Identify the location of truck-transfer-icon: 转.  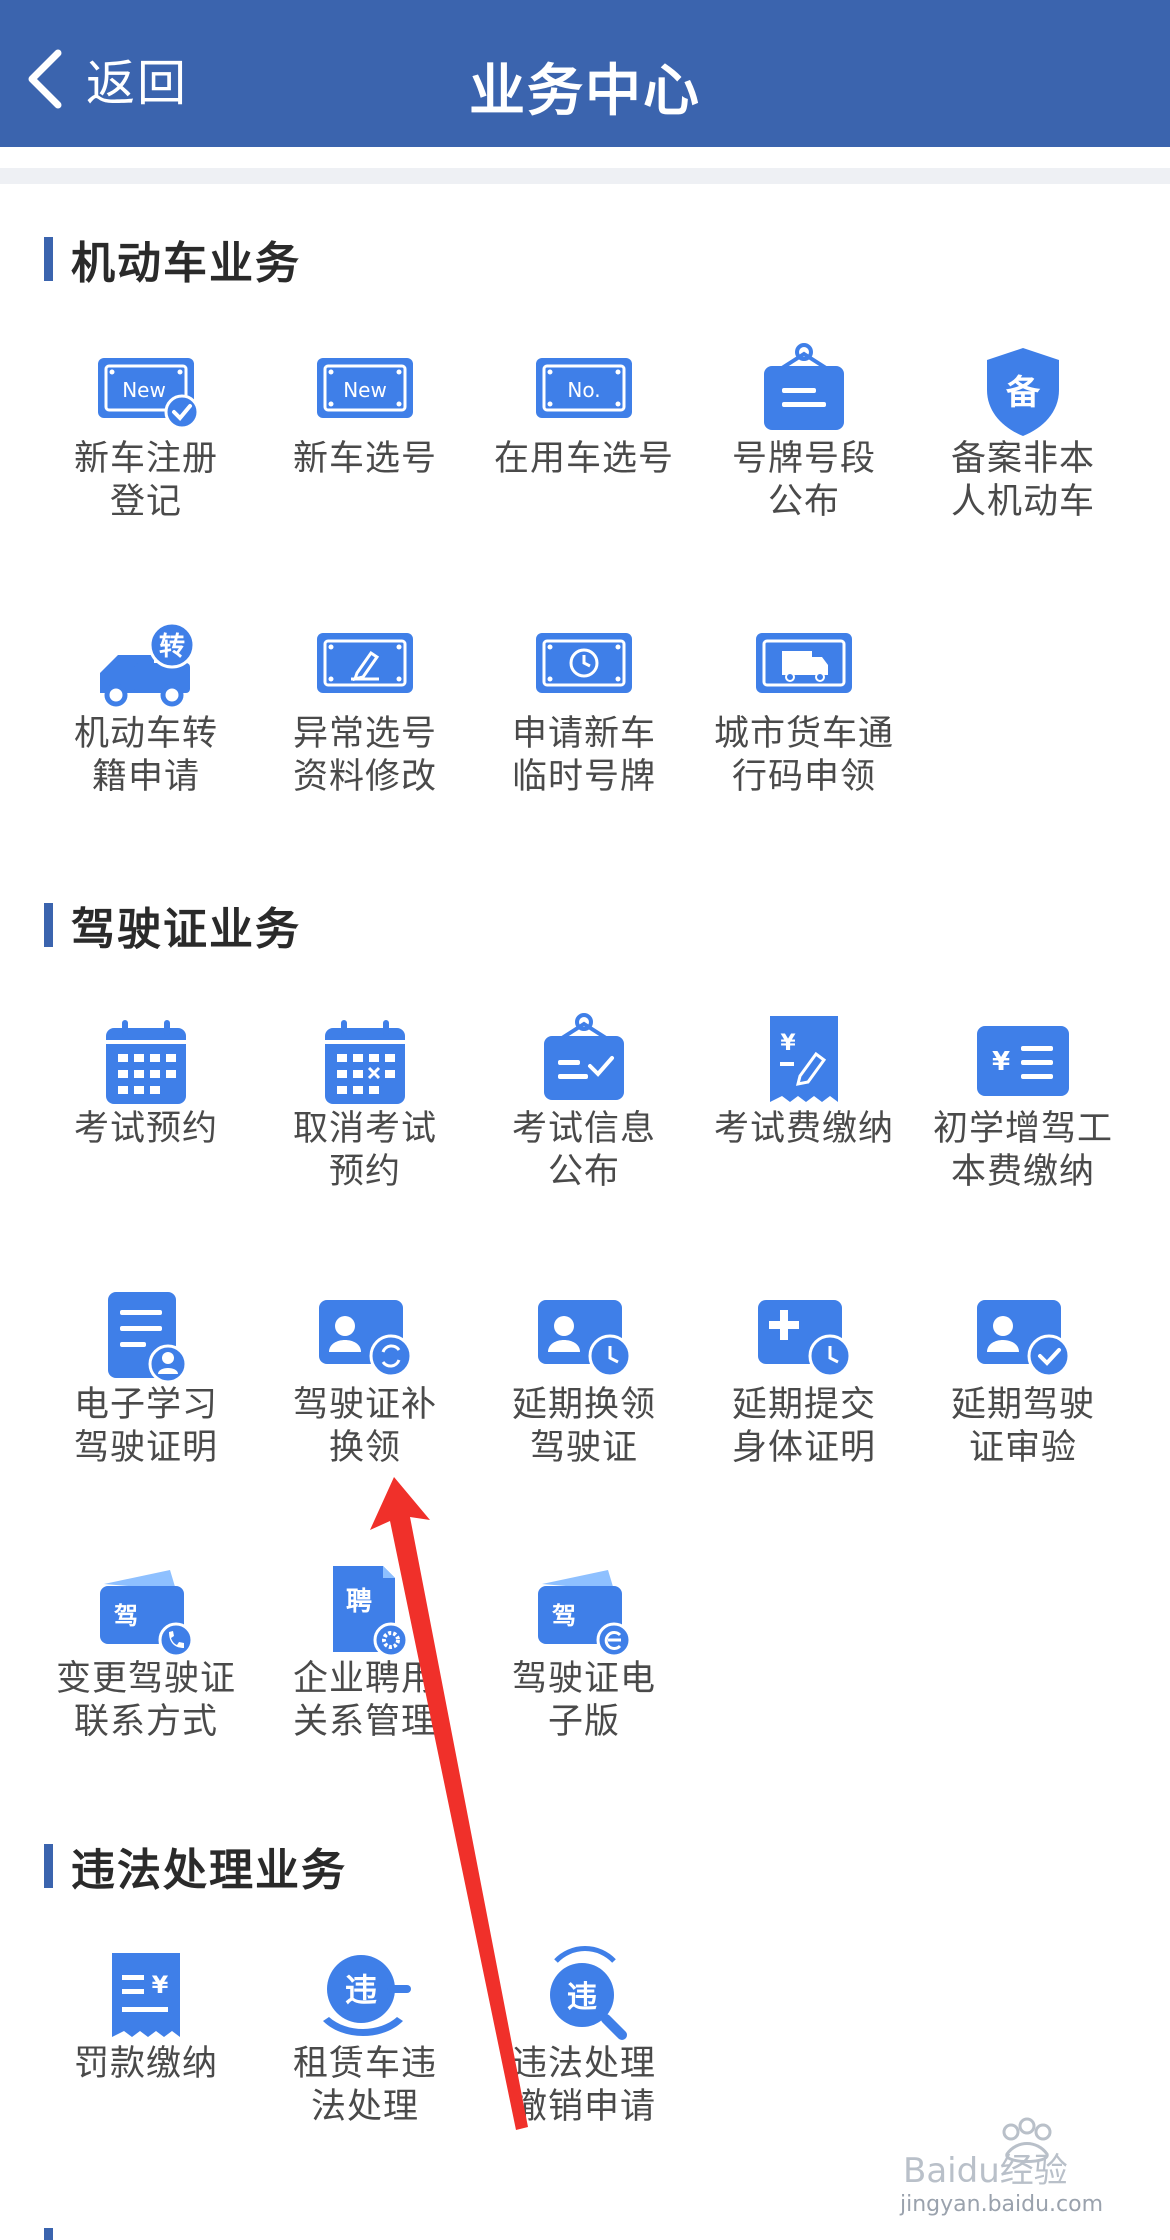
(146, 667).